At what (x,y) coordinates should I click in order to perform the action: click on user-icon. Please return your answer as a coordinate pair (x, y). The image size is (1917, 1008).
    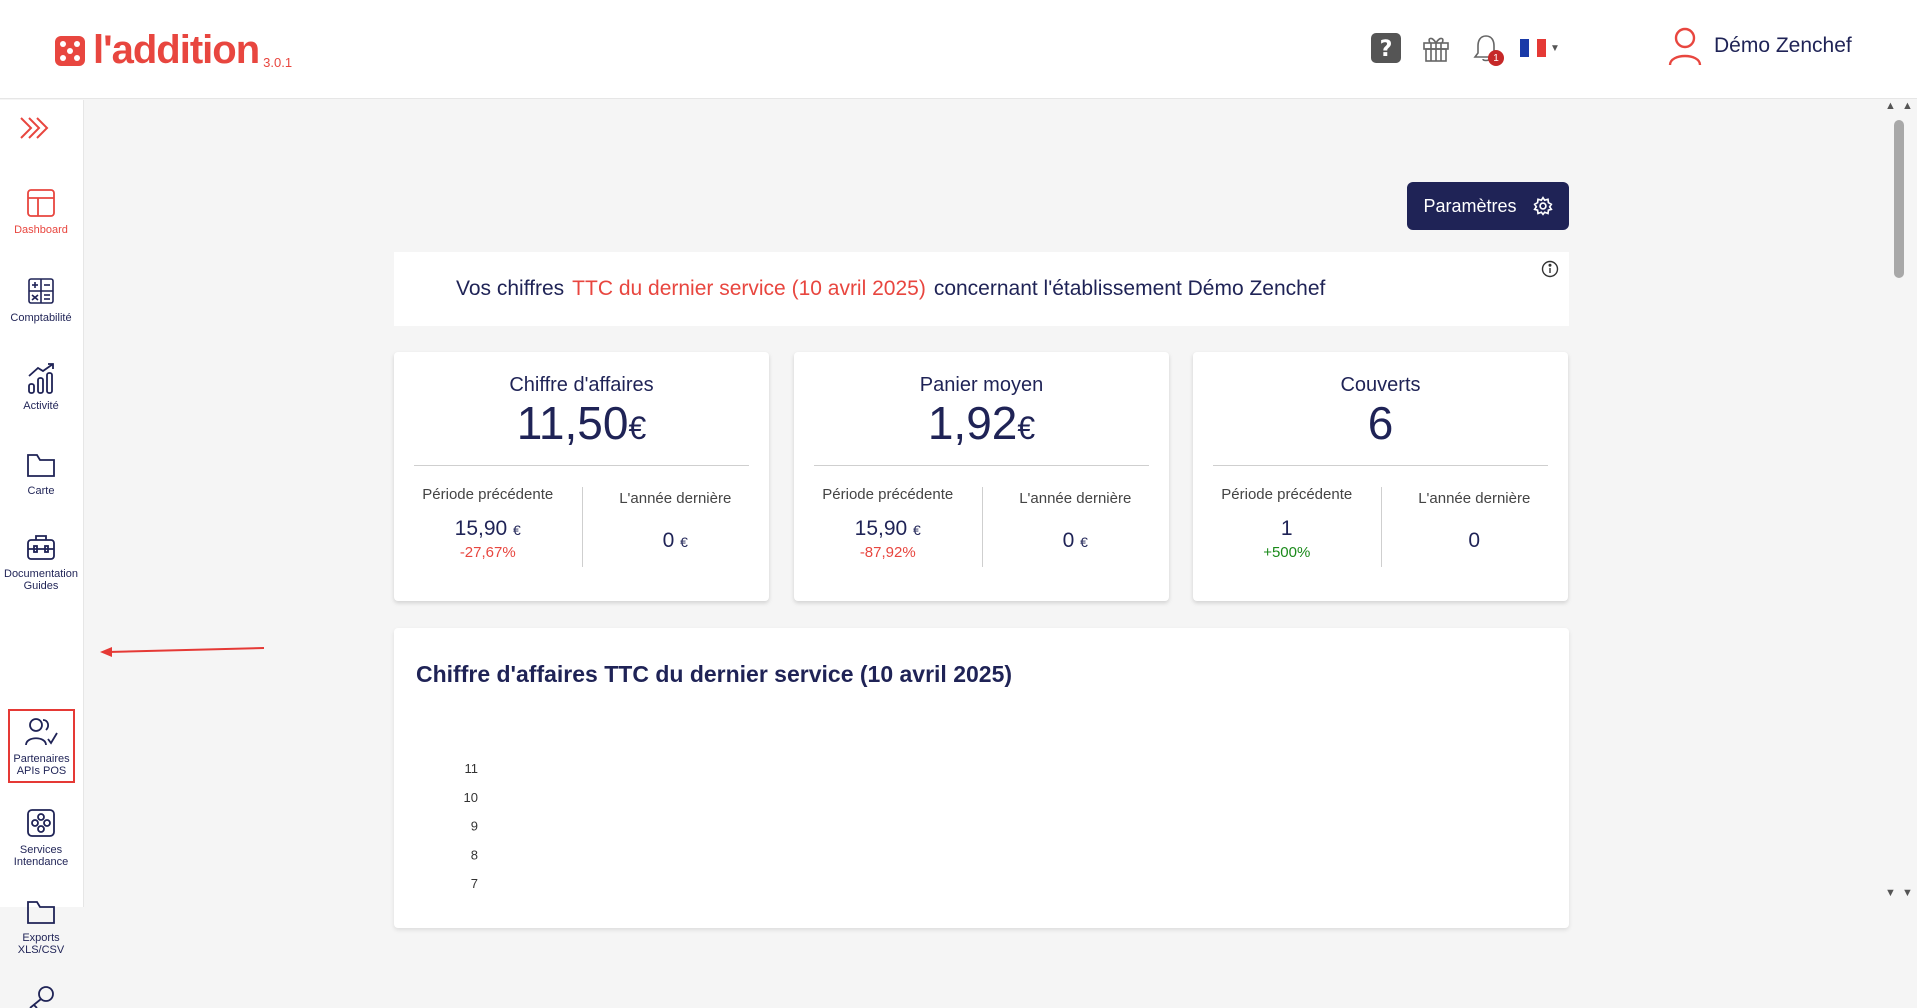
    Looking at the image, I should click on (1685, 46).